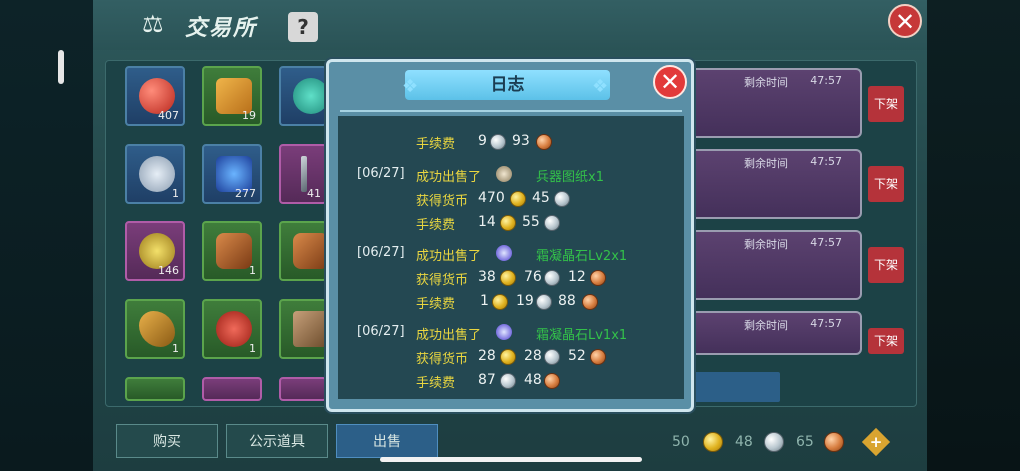 This screenshot has height=471, width=1020. I want to click on dialog-divider, so click(511, 111).